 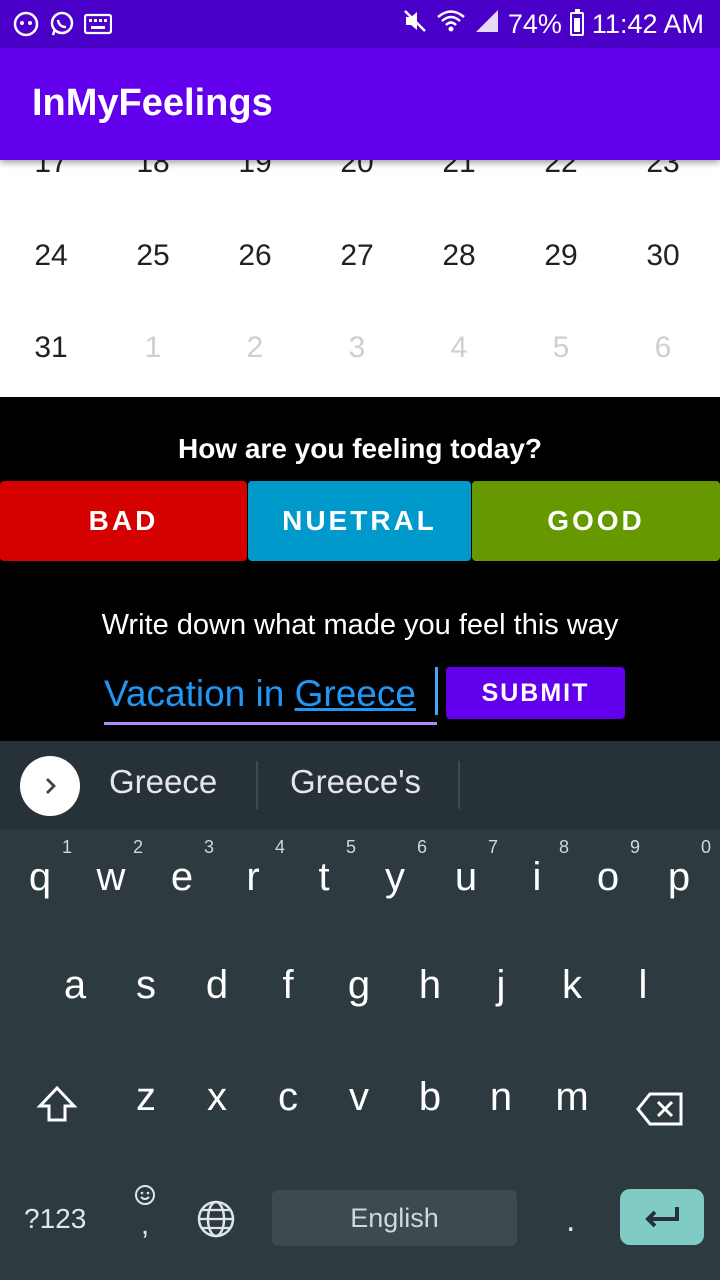 I want to click on keyboard-key: j, so click(x=501, y=977).